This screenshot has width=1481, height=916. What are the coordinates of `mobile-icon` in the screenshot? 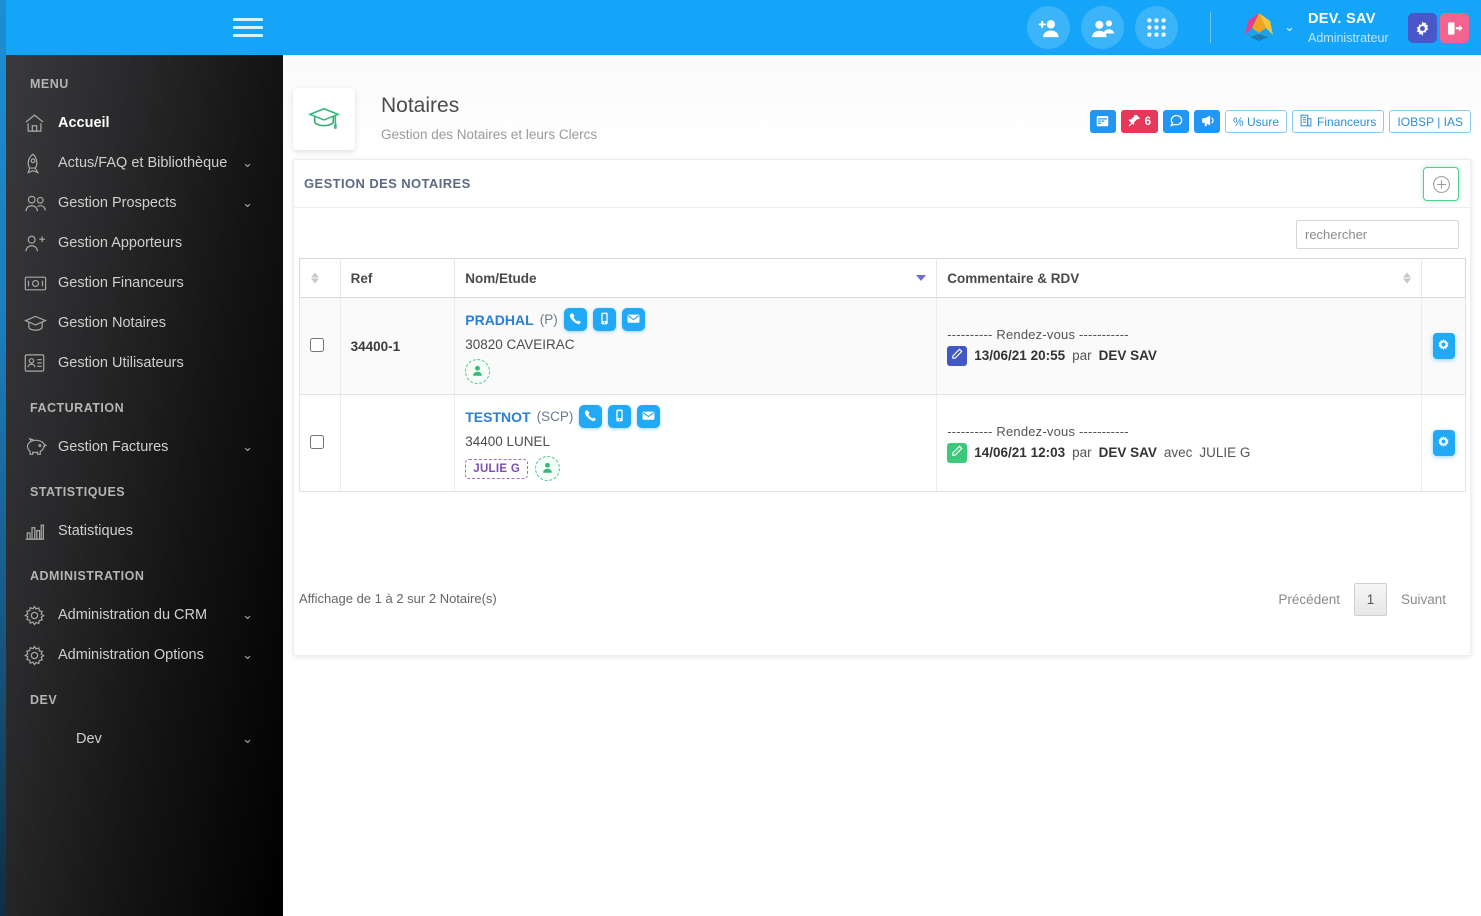 It's located at (604, 320).